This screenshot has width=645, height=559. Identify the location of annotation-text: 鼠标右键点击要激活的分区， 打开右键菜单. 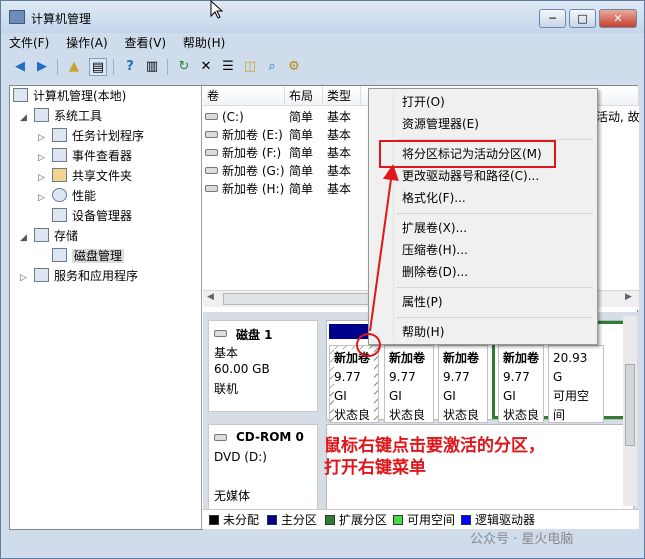
(434, 457).